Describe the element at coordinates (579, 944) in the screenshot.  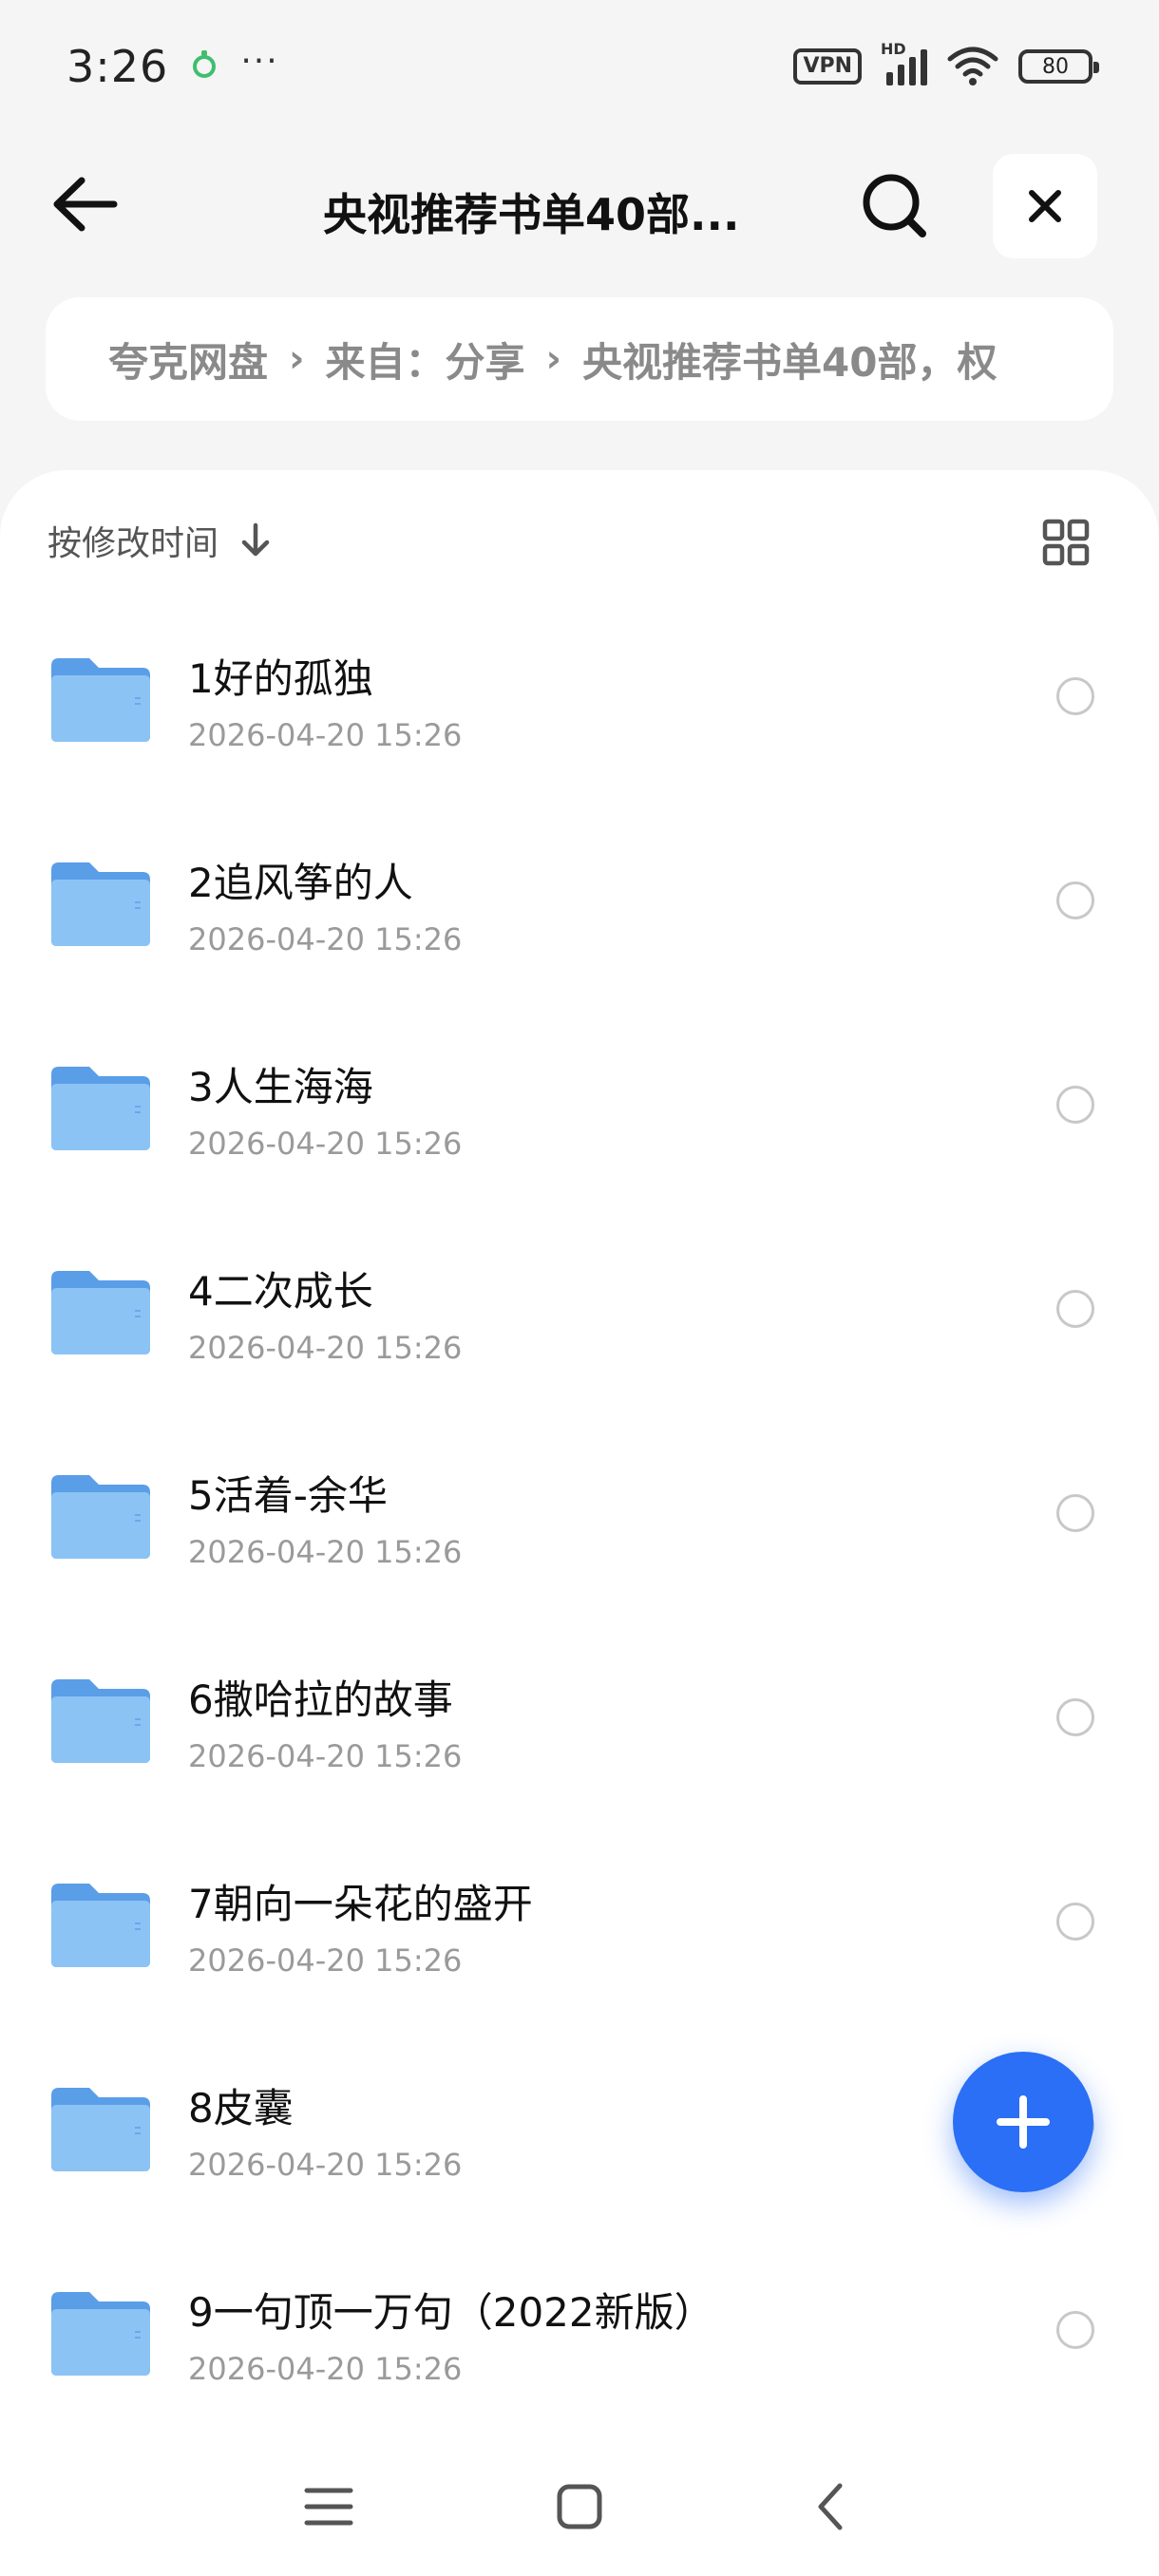
I see `list-item: 2追风筝的人 2026-04-20 15:26` at that location.